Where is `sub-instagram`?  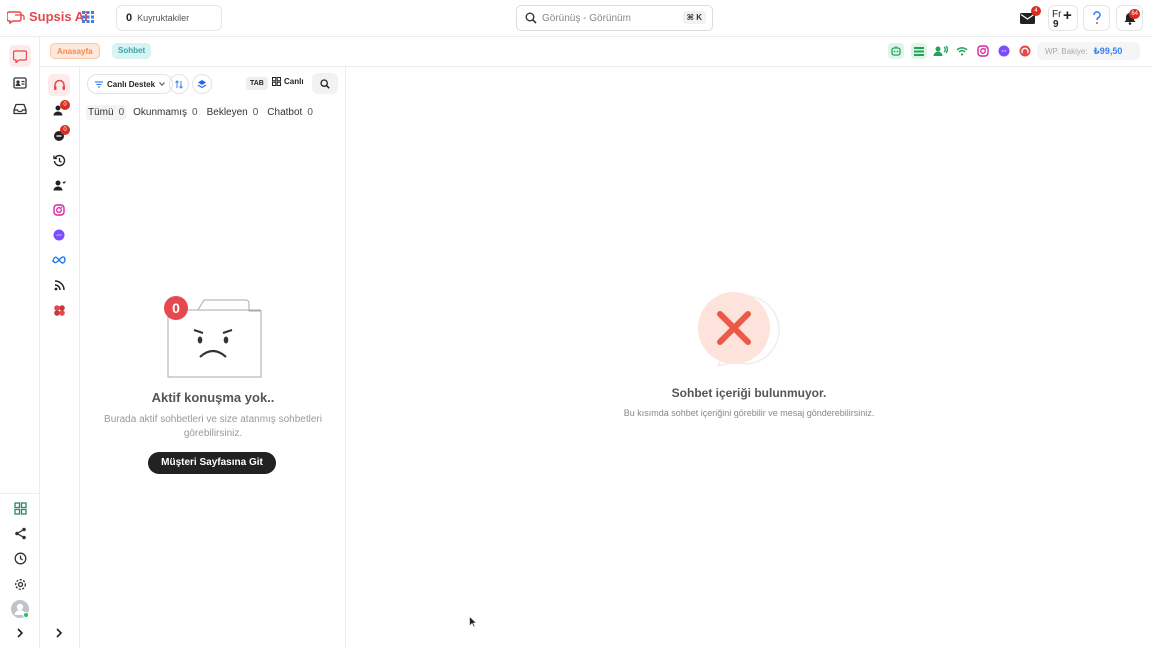 sub-instagram is located at coordinates (59, 210).